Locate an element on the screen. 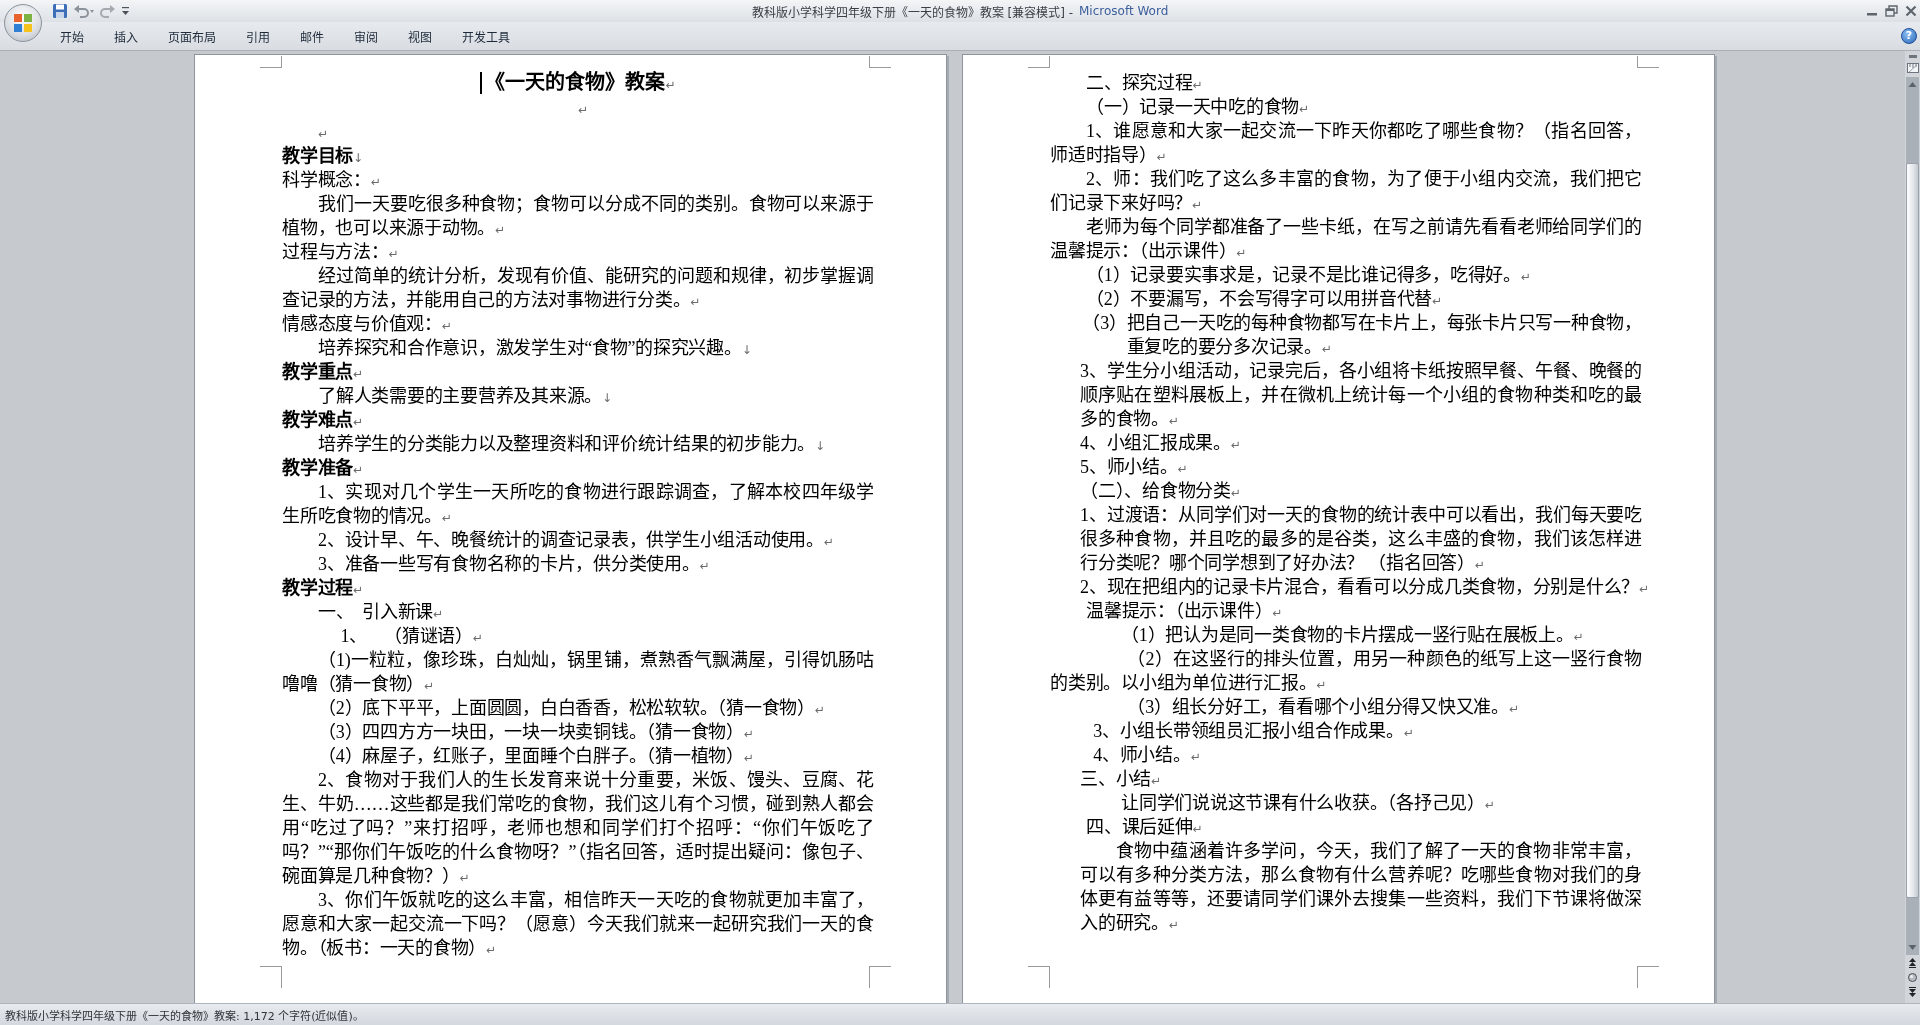  paragraph: 3、你们午饭就吃的这么丰富，相信昨天一天吃的食物就更加丰富了，愿意和大家一起交流一下吗？（愿意）今天我们就来一起研究我们一天的食物。（板书：一天的食物）↵ is located at coordinates (578, 924).